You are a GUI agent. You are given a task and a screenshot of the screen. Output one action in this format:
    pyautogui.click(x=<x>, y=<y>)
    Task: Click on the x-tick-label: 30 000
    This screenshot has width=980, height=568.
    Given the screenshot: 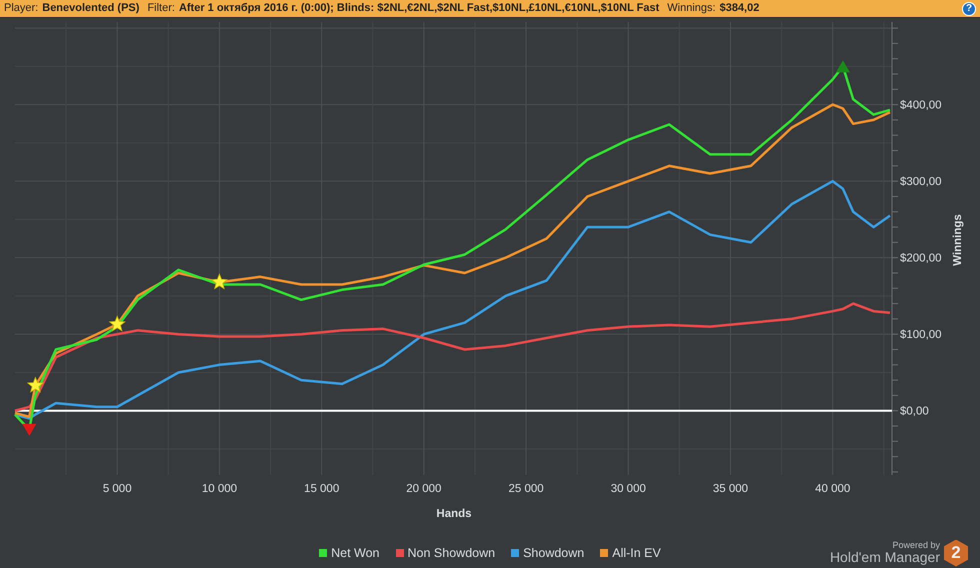 What is the action you would take?
    pyautogui.click(x=628, y=489)
    